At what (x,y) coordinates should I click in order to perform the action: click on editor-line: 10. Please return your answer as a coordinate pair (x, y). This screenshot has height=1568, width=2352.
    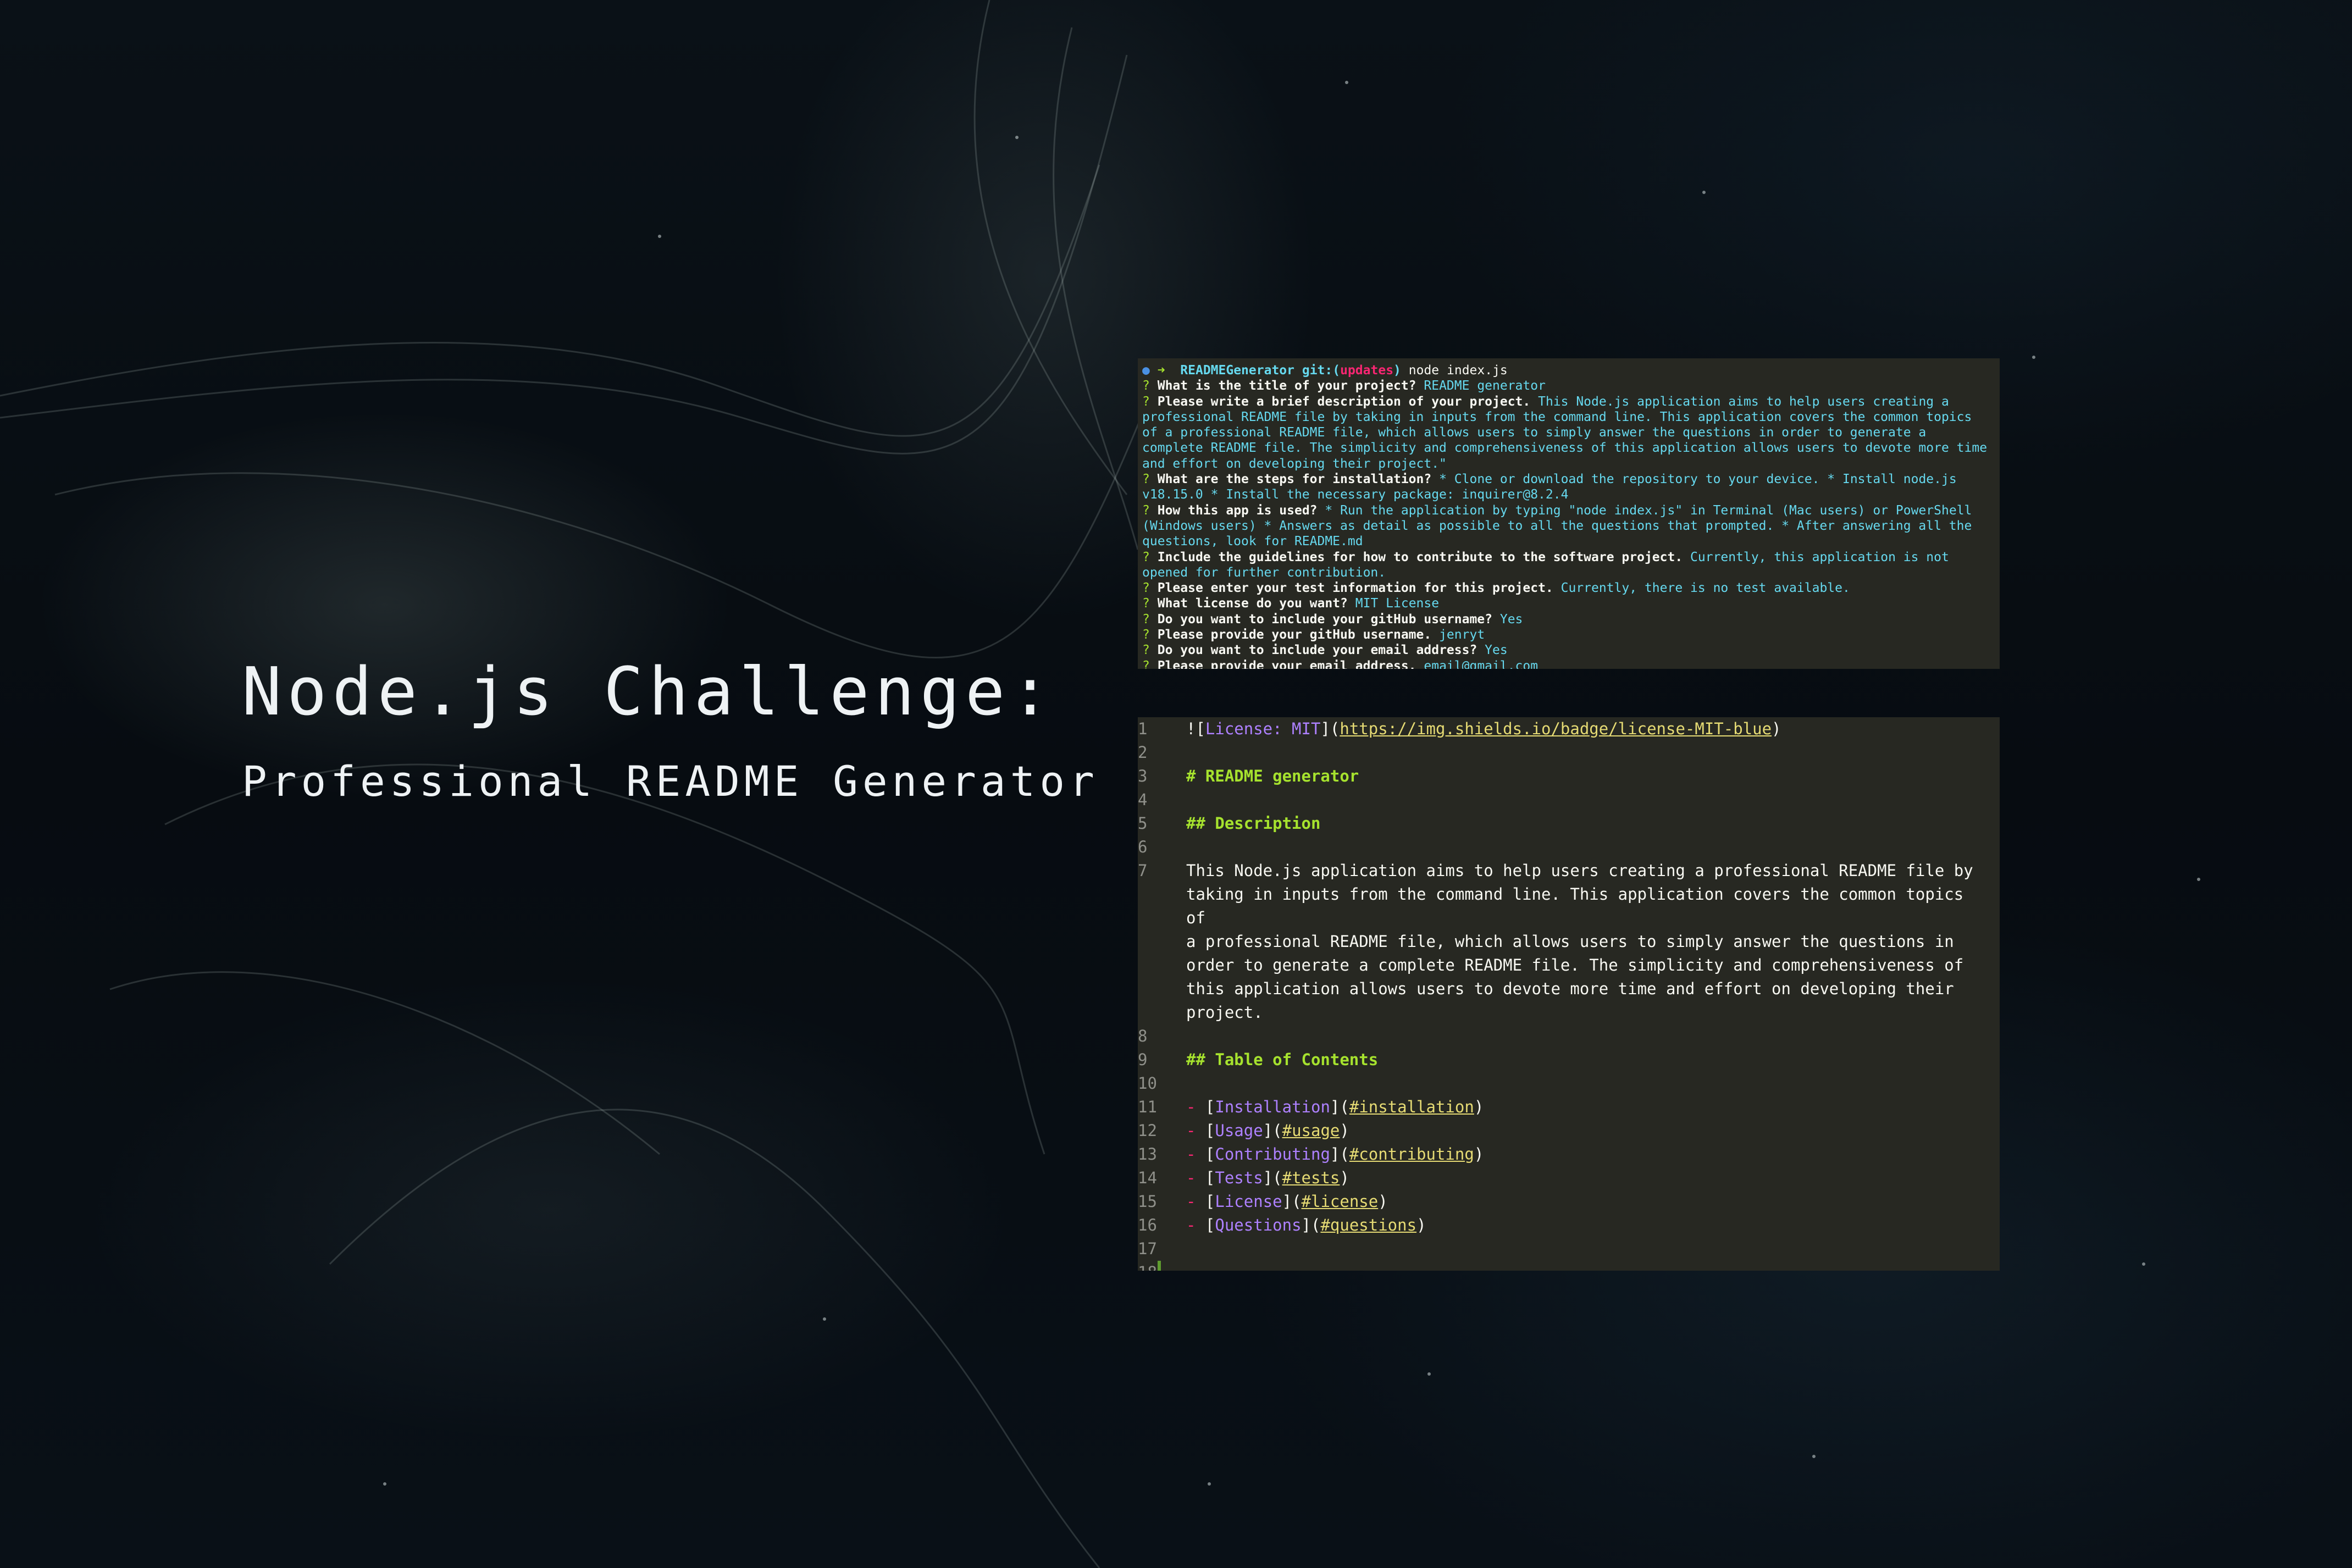
    Looking at the image, I should click on (1569, 1083).